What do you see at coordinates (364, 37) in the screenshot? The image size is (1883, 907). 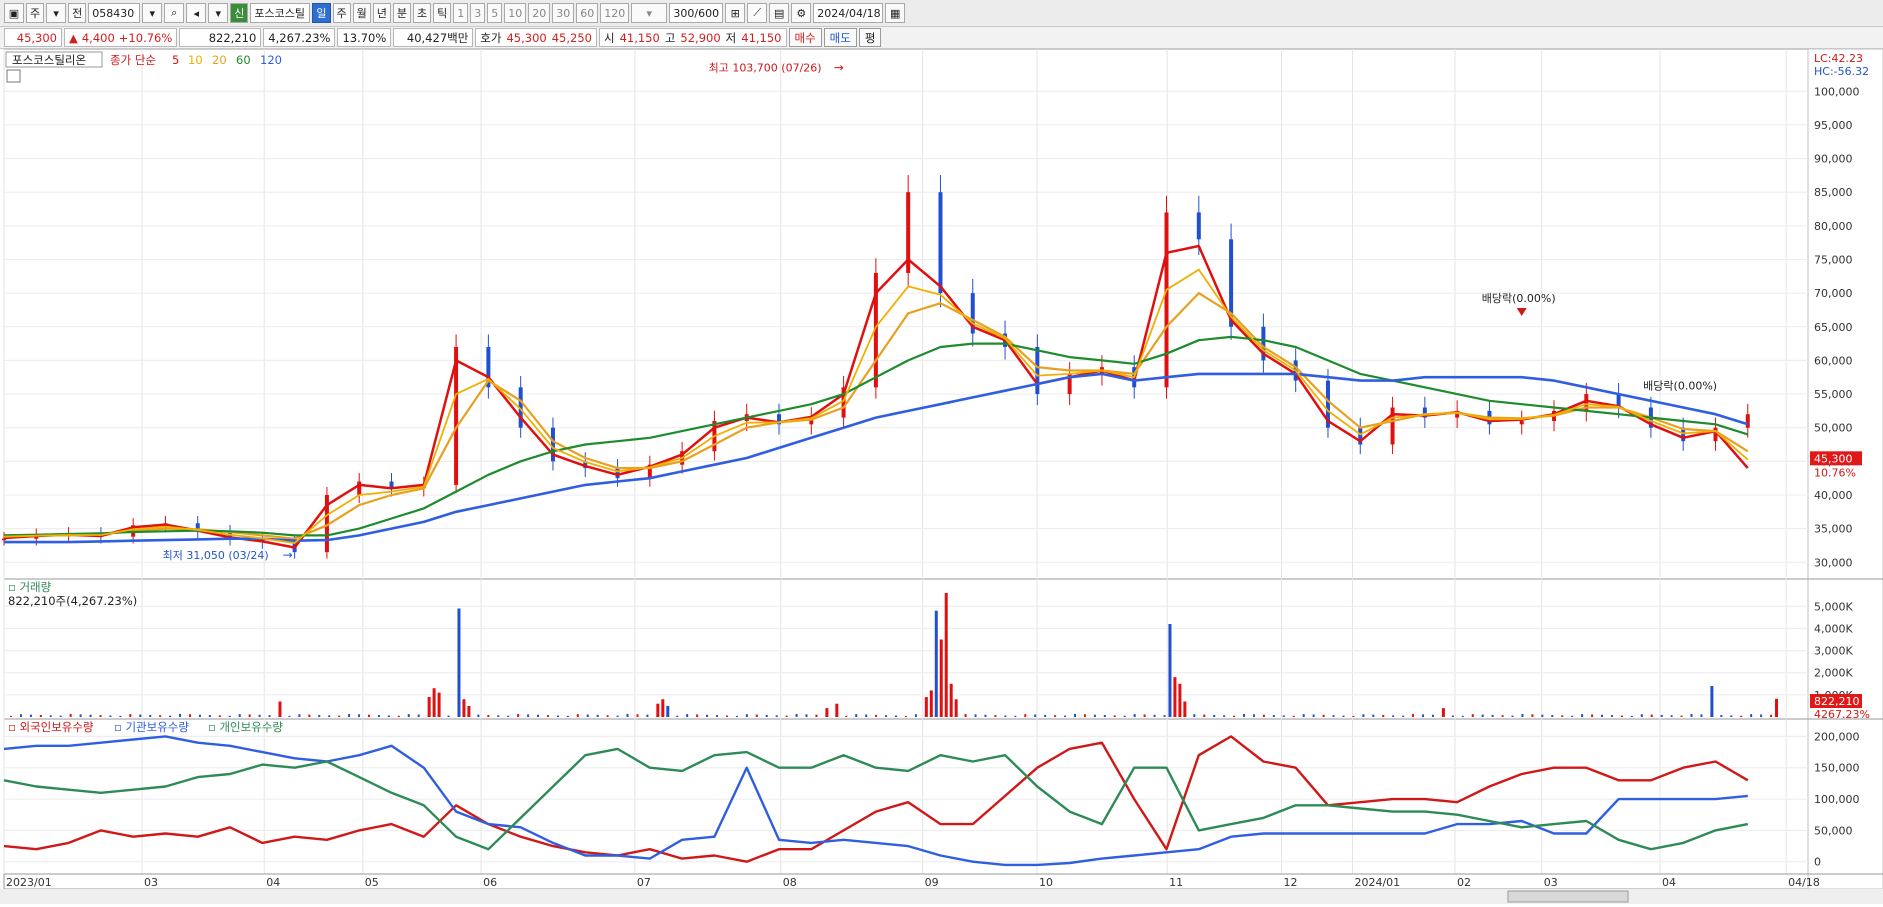 I see `turnover-rate: 13.70%` at bounding box center [364, 37].